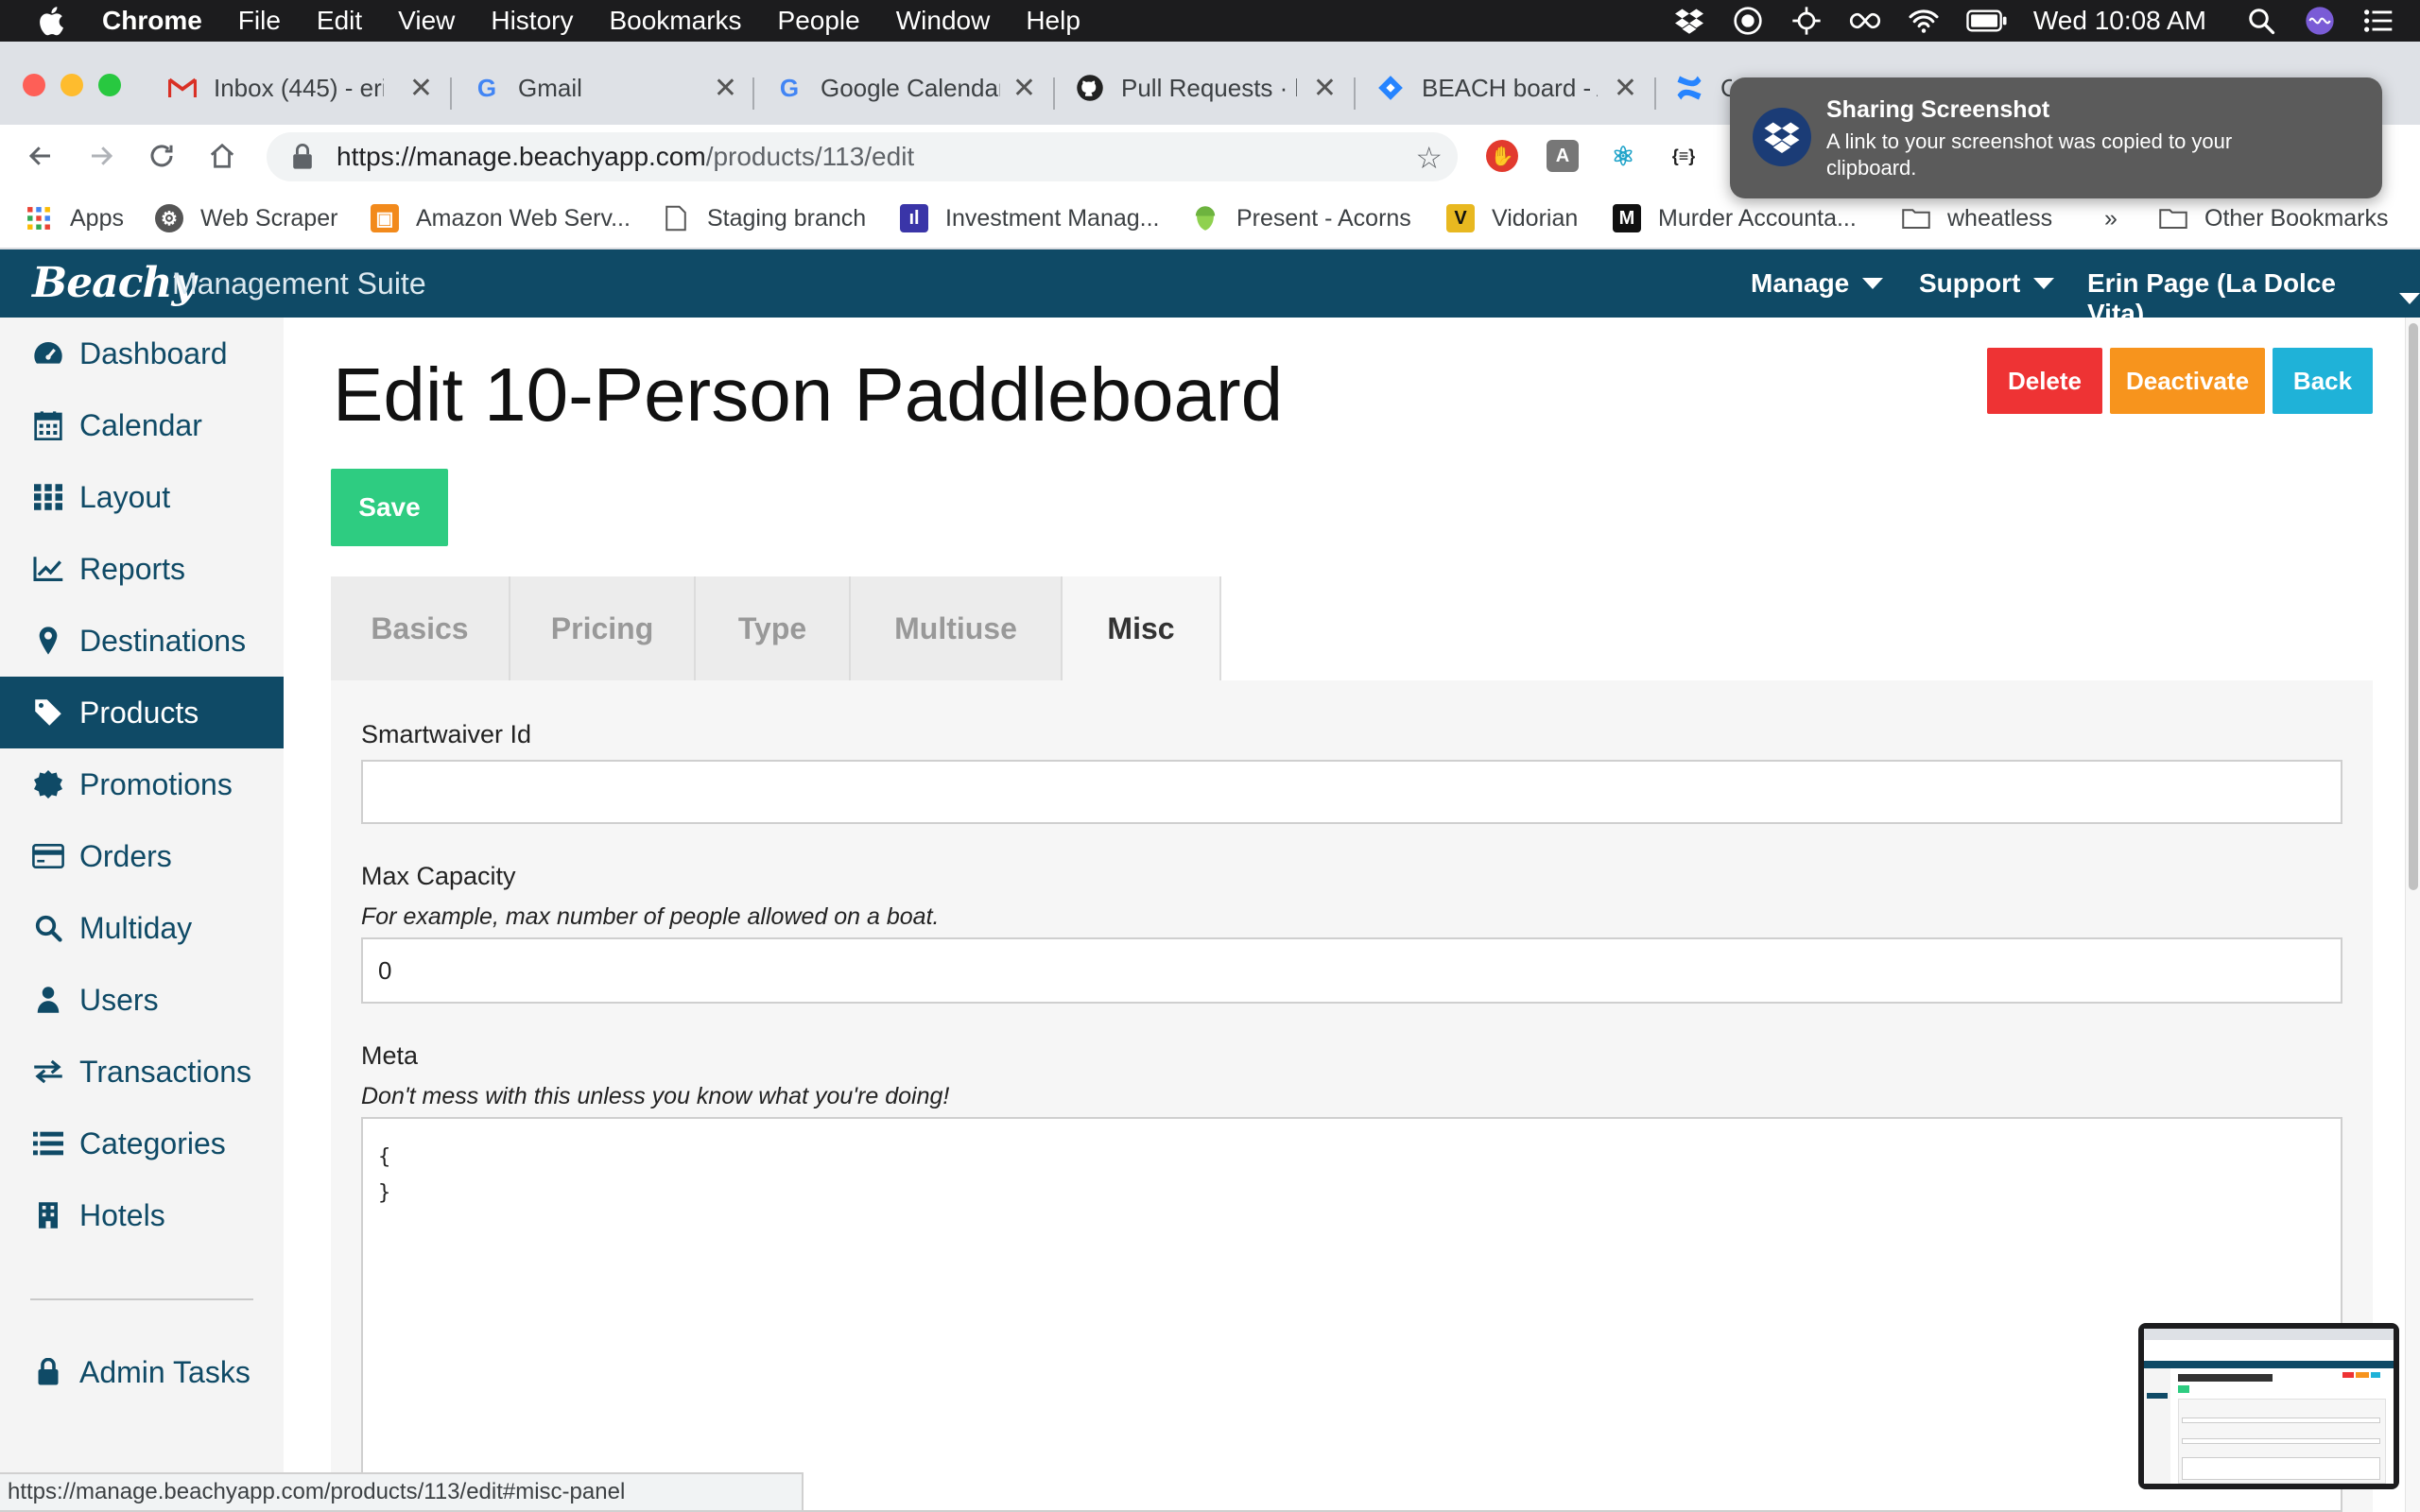 The width and height of the screenshot is (2420, 1512). Describe the element at coordinates (1865, 21) in the screenshot. I see `infinity-icon` at that location.